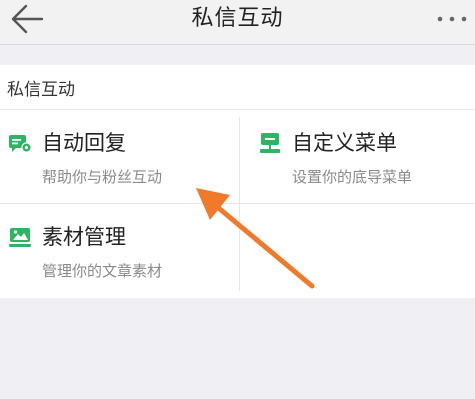 This screenshot has width=475, height=399. What do you see at coordinates (102, 271) in the screenshot?
I see `material-management-subtitle: 管理你的文章素材` at bounding box center [102, 271].